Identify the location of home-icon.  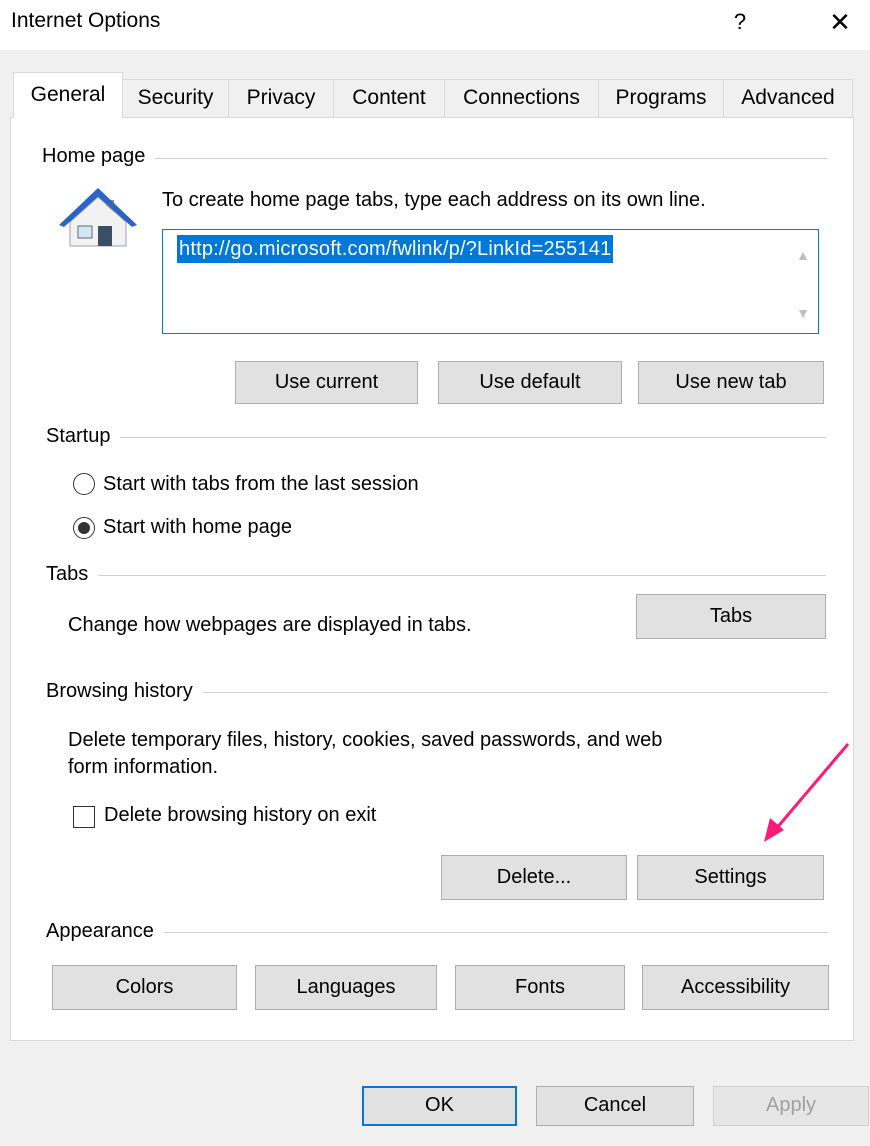
(98, 217).